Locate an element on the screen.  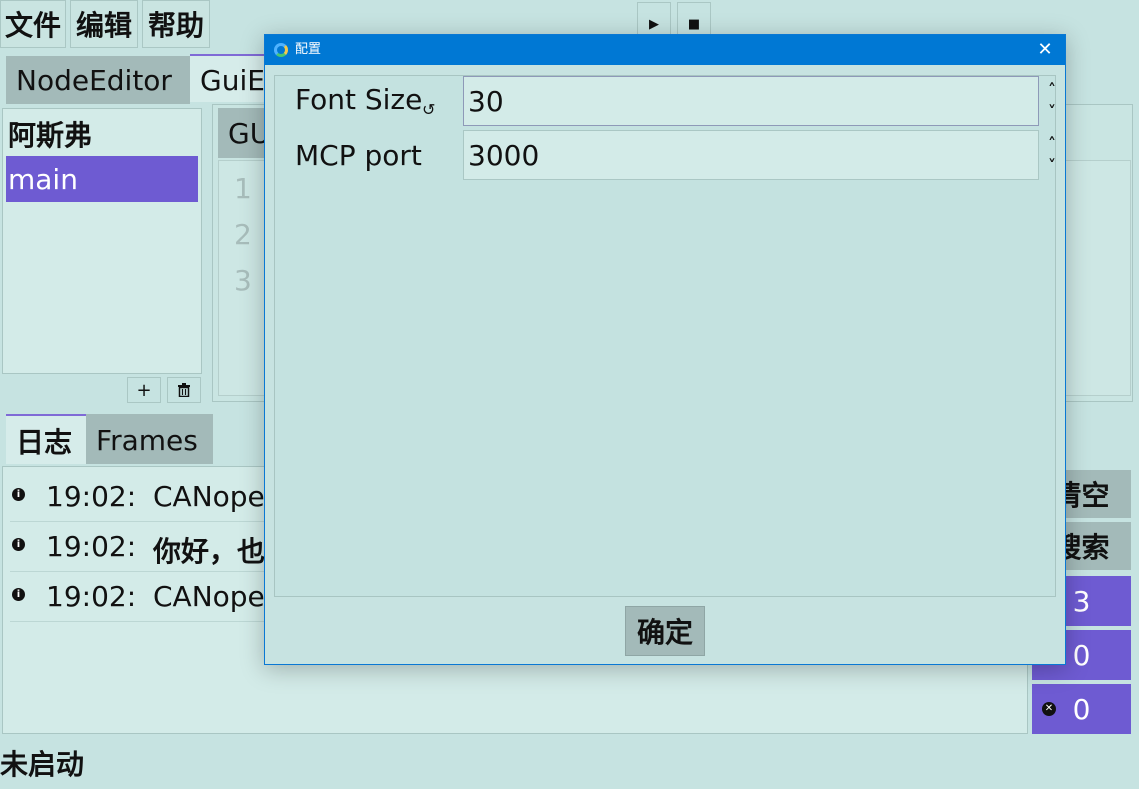
ok-button: 确定 is located at coordinates (665, 631).